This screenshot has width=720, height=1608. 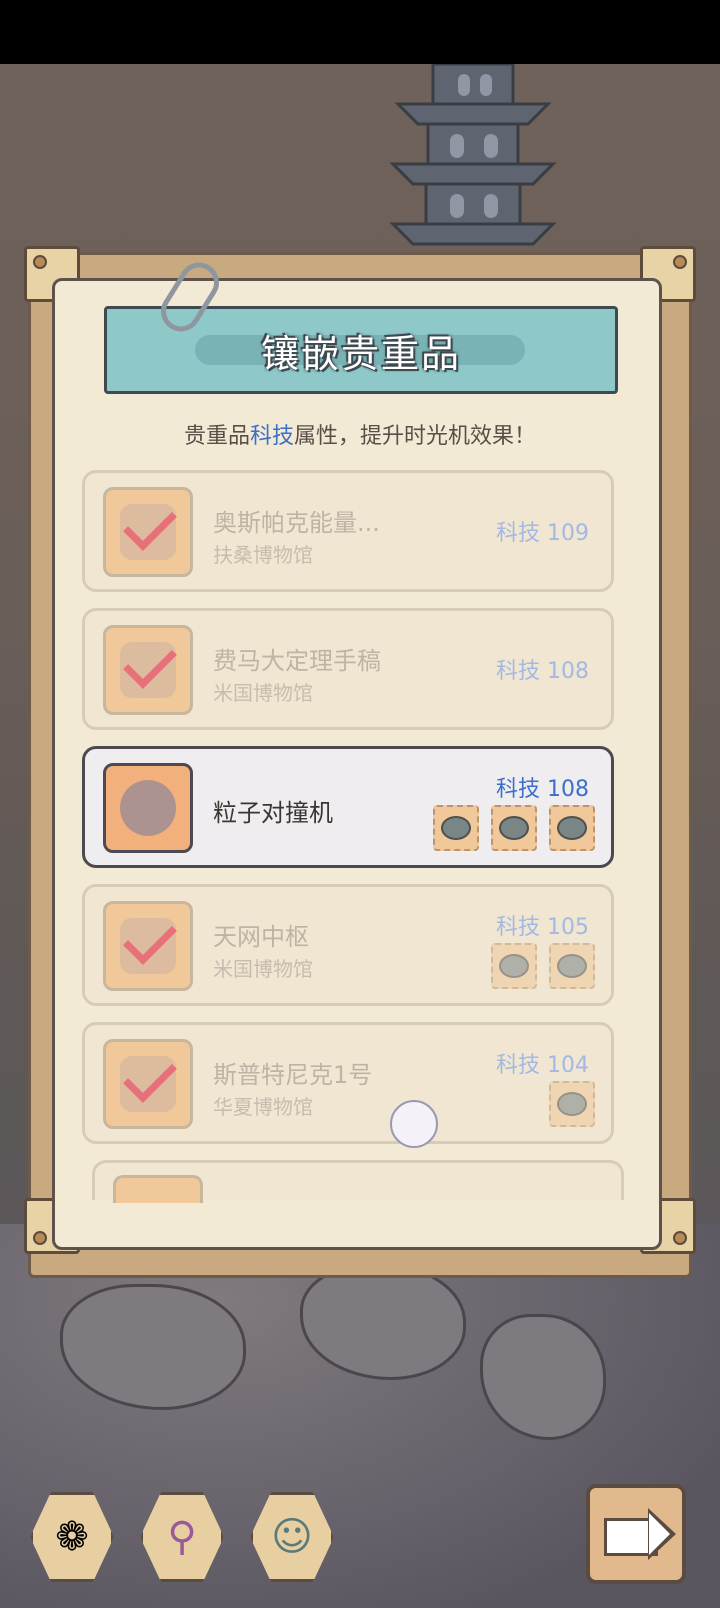 I want to click on valuable-card: 斯普特尼克1号 华夏博物馆 科技 104, so click(x=348, y=1083).